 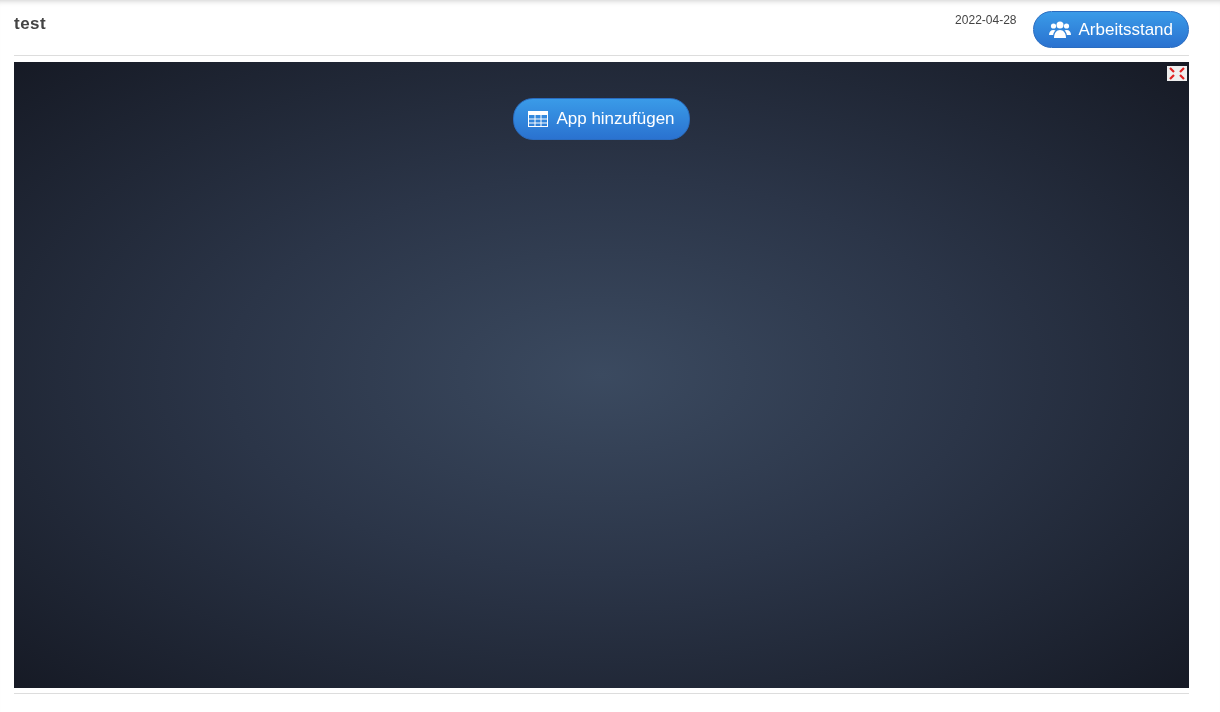 I want to click on people-icon, so click(x=1059, y=29).